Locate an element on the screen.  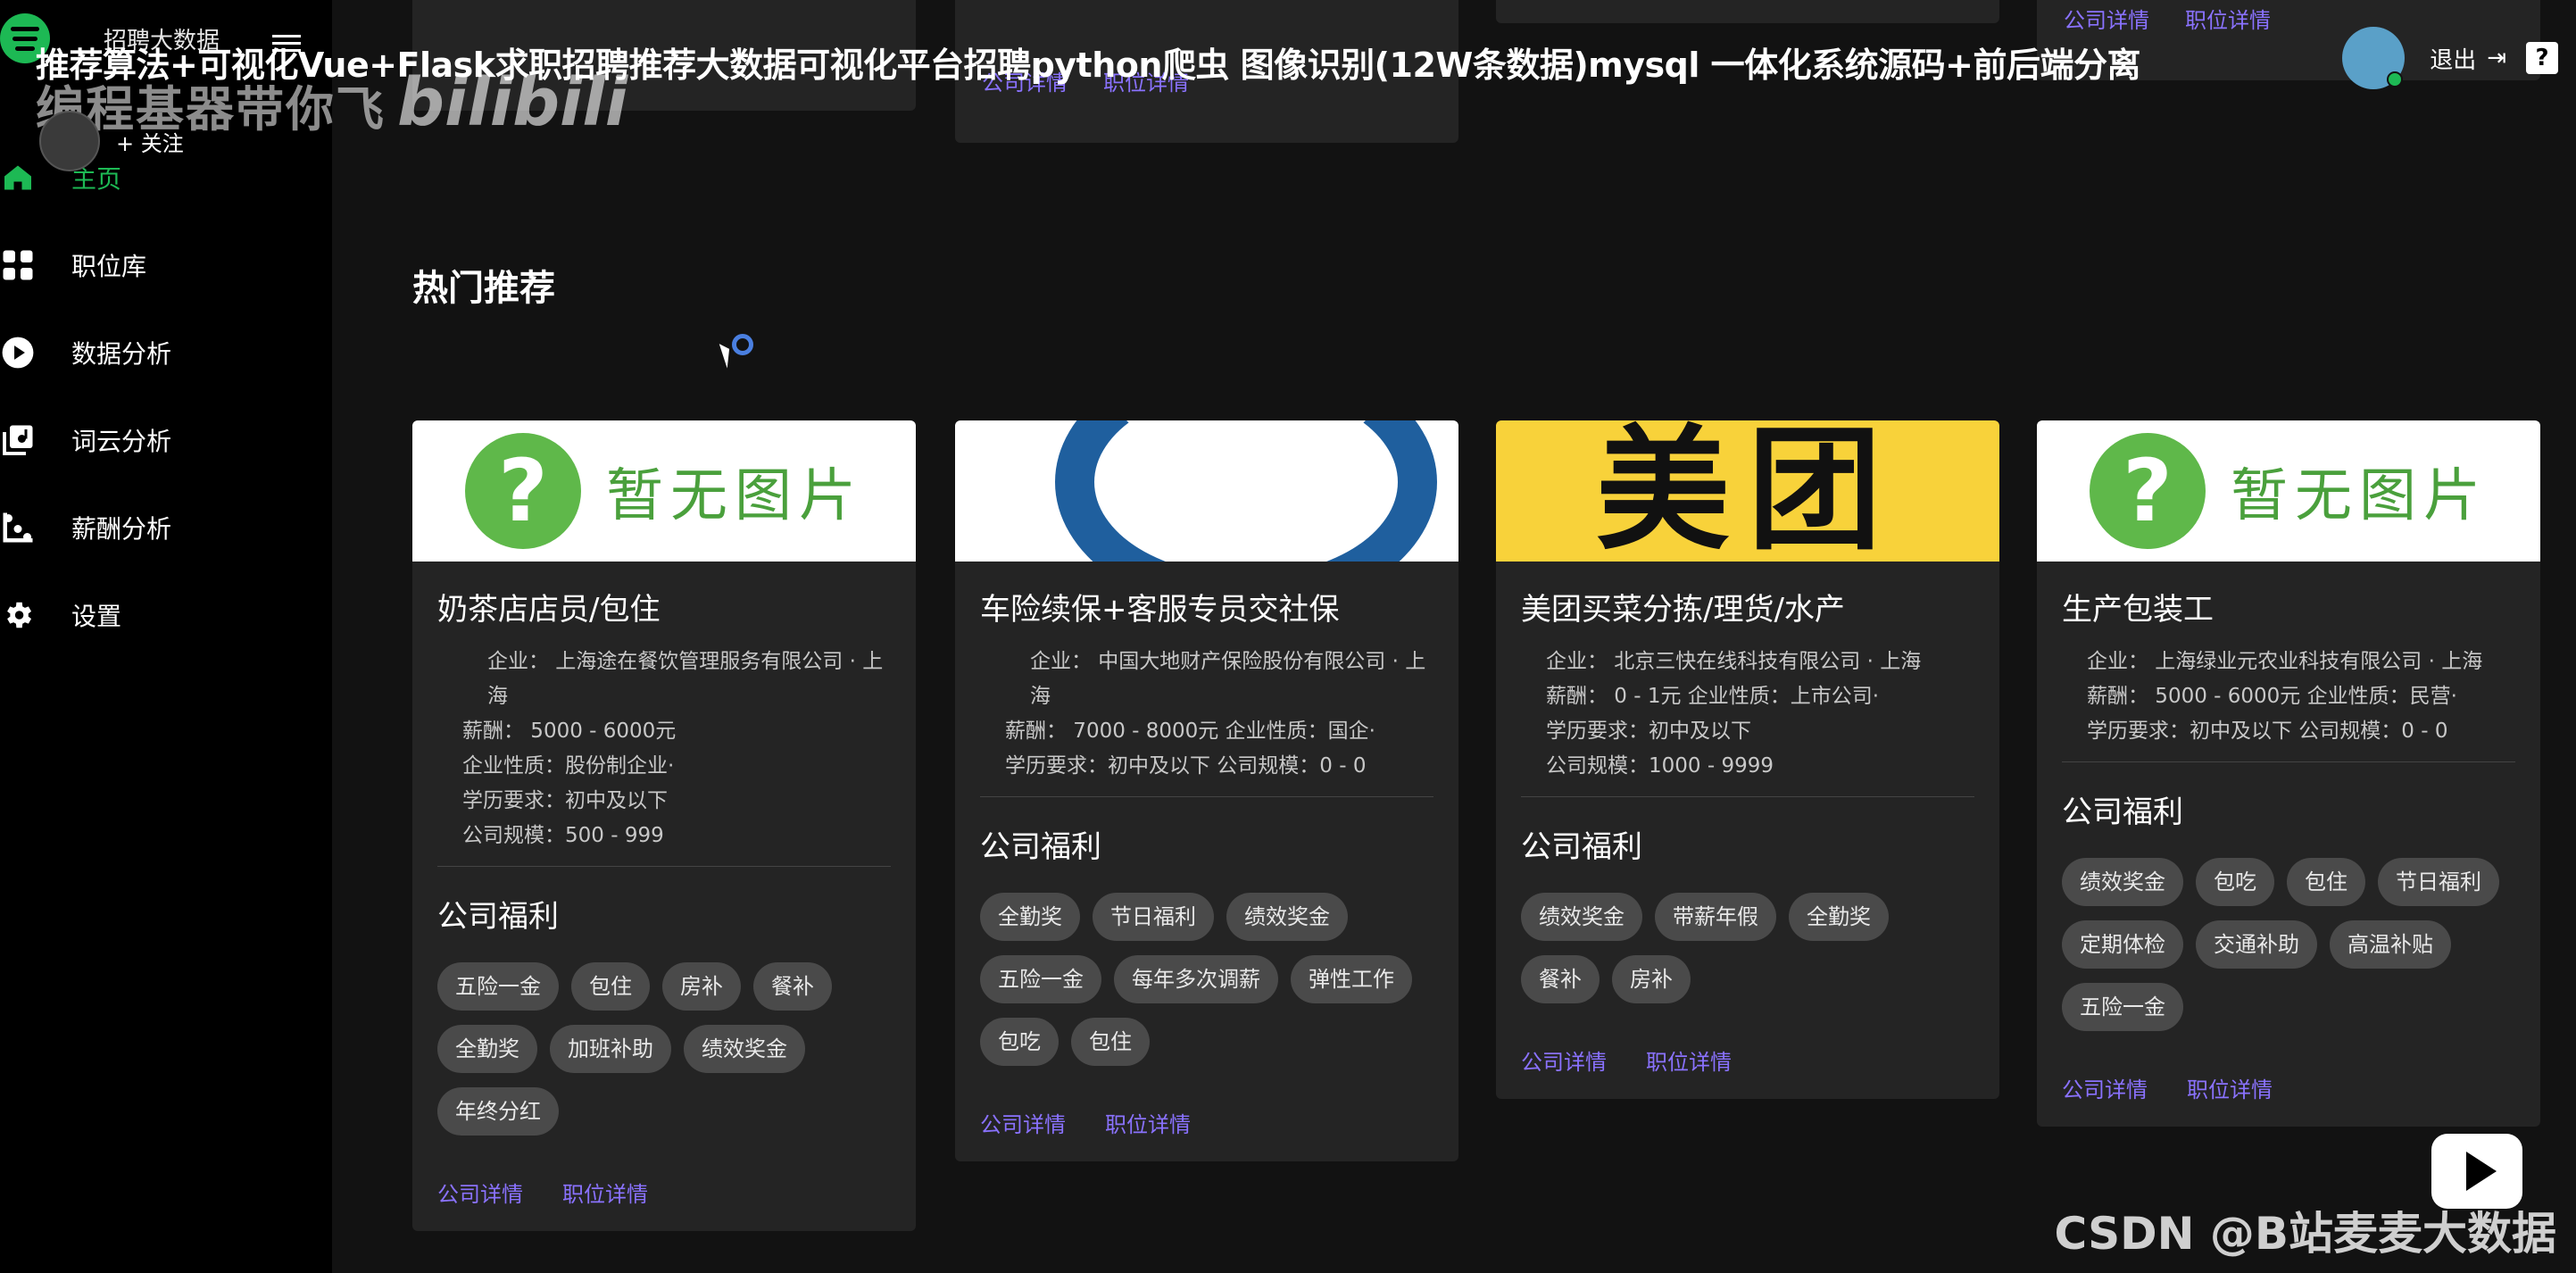
job-title: 奶茶店店员/包住 is located at coordinates (549, 610).